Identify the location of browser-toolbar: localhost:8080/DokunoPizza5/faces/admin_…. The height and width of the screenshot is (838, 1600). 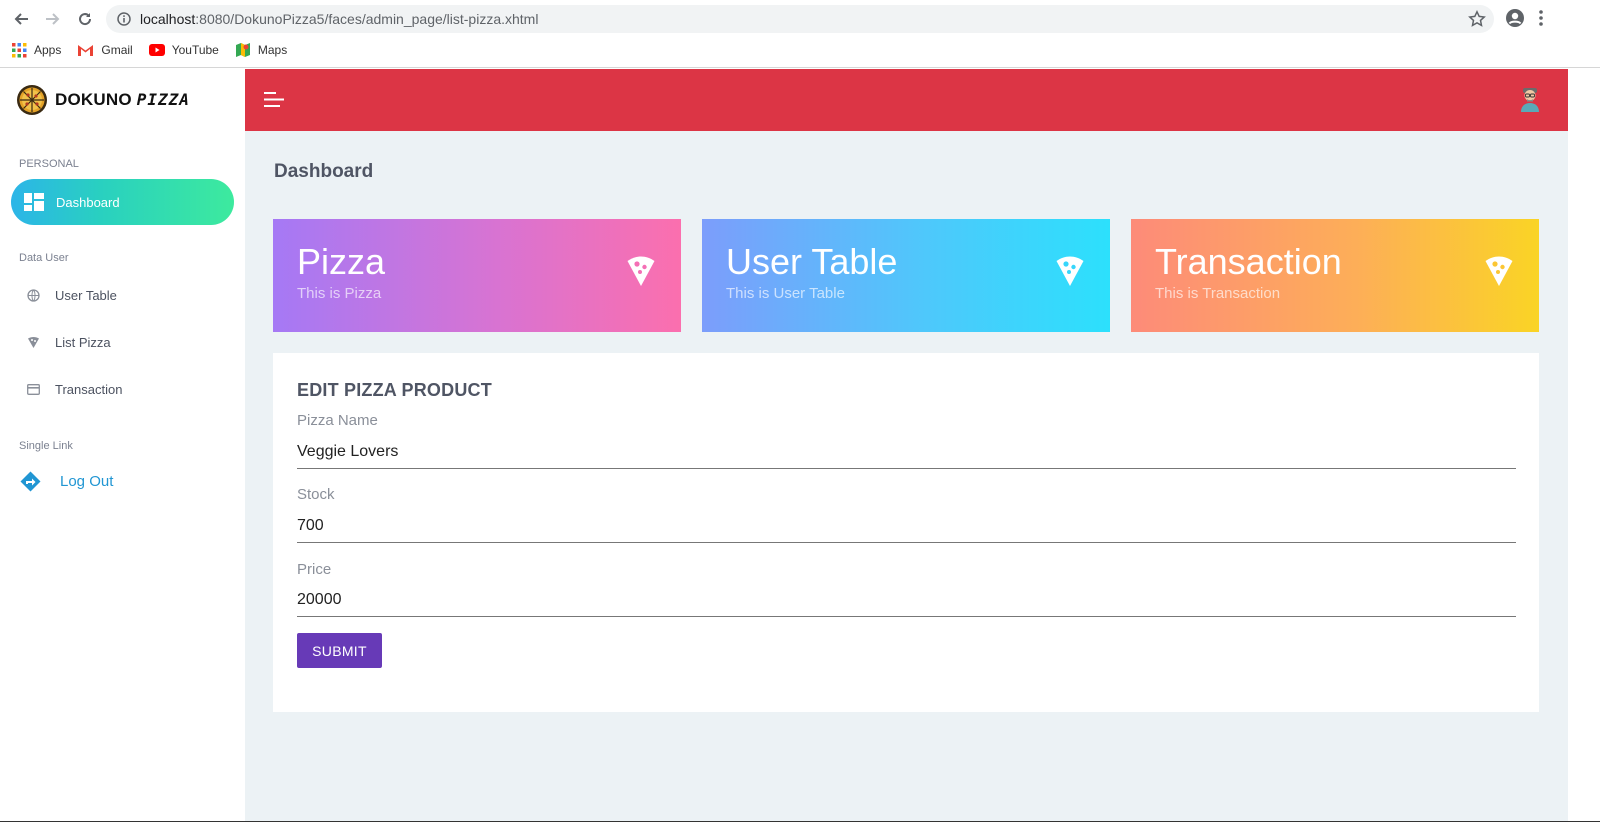
(800, 34).